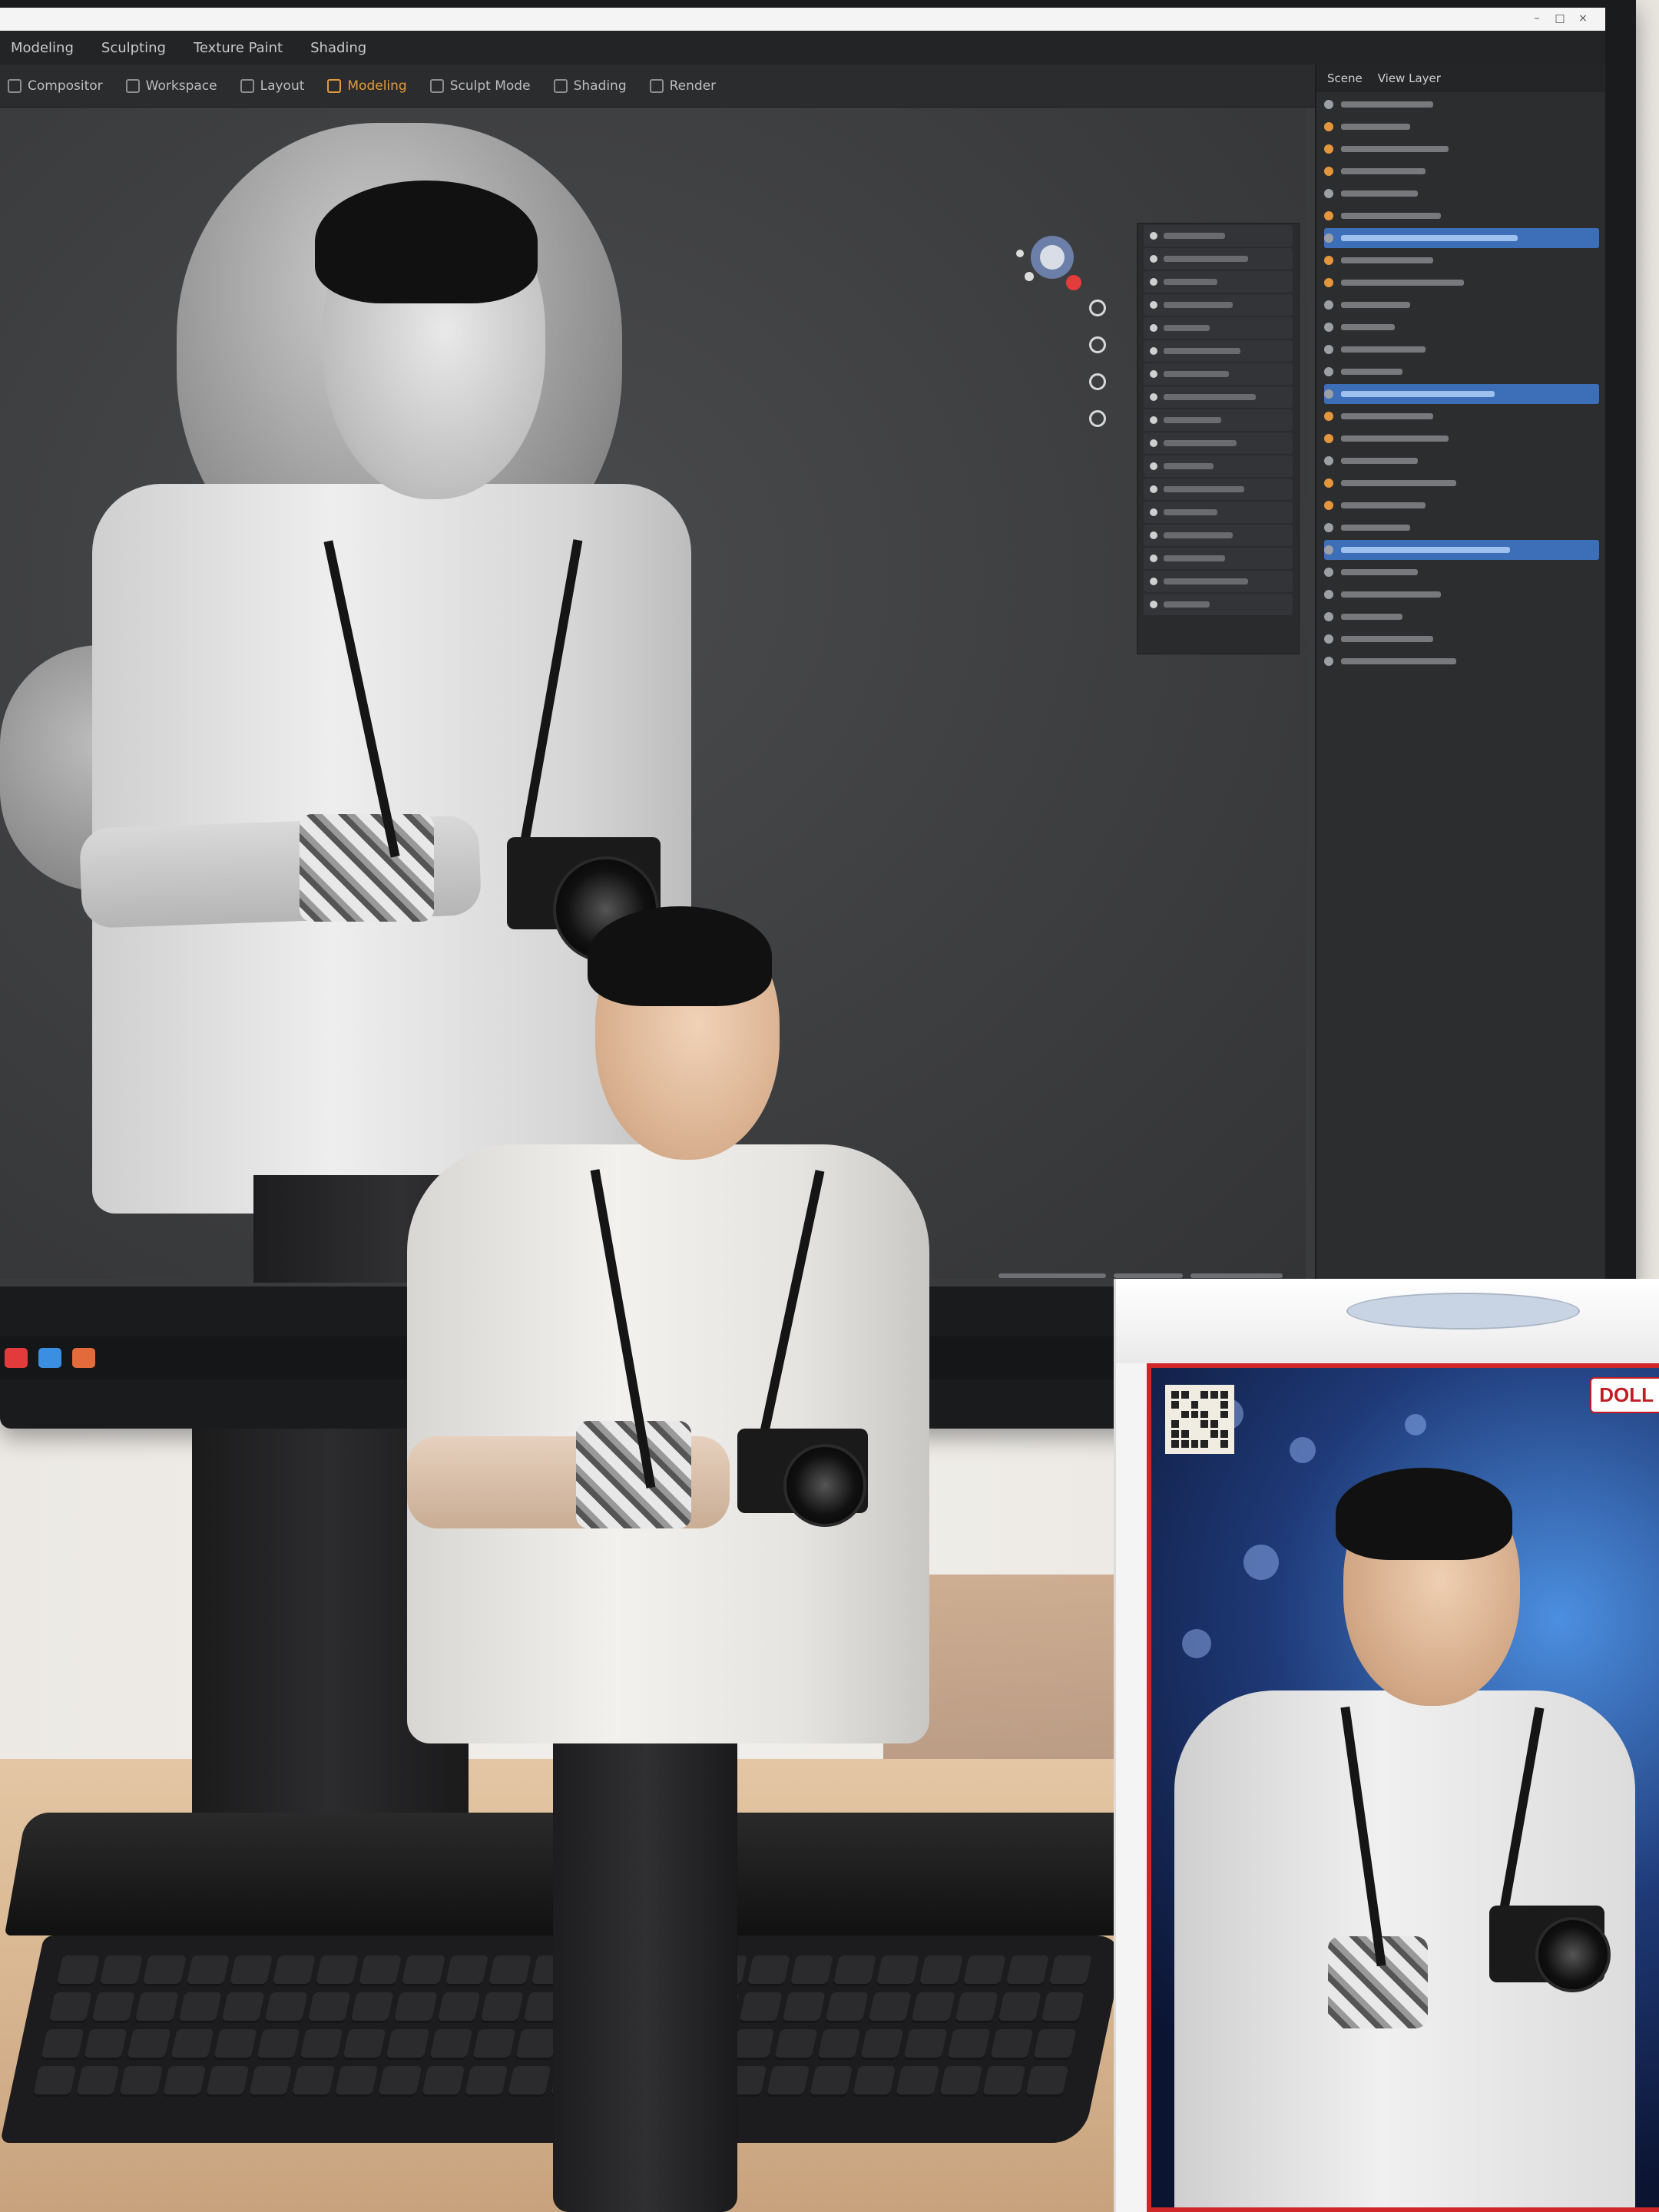 This screenshot has width=1659, height=2212. I want to click on workspace-tab: Sculpt Mode, so click(480, 86).